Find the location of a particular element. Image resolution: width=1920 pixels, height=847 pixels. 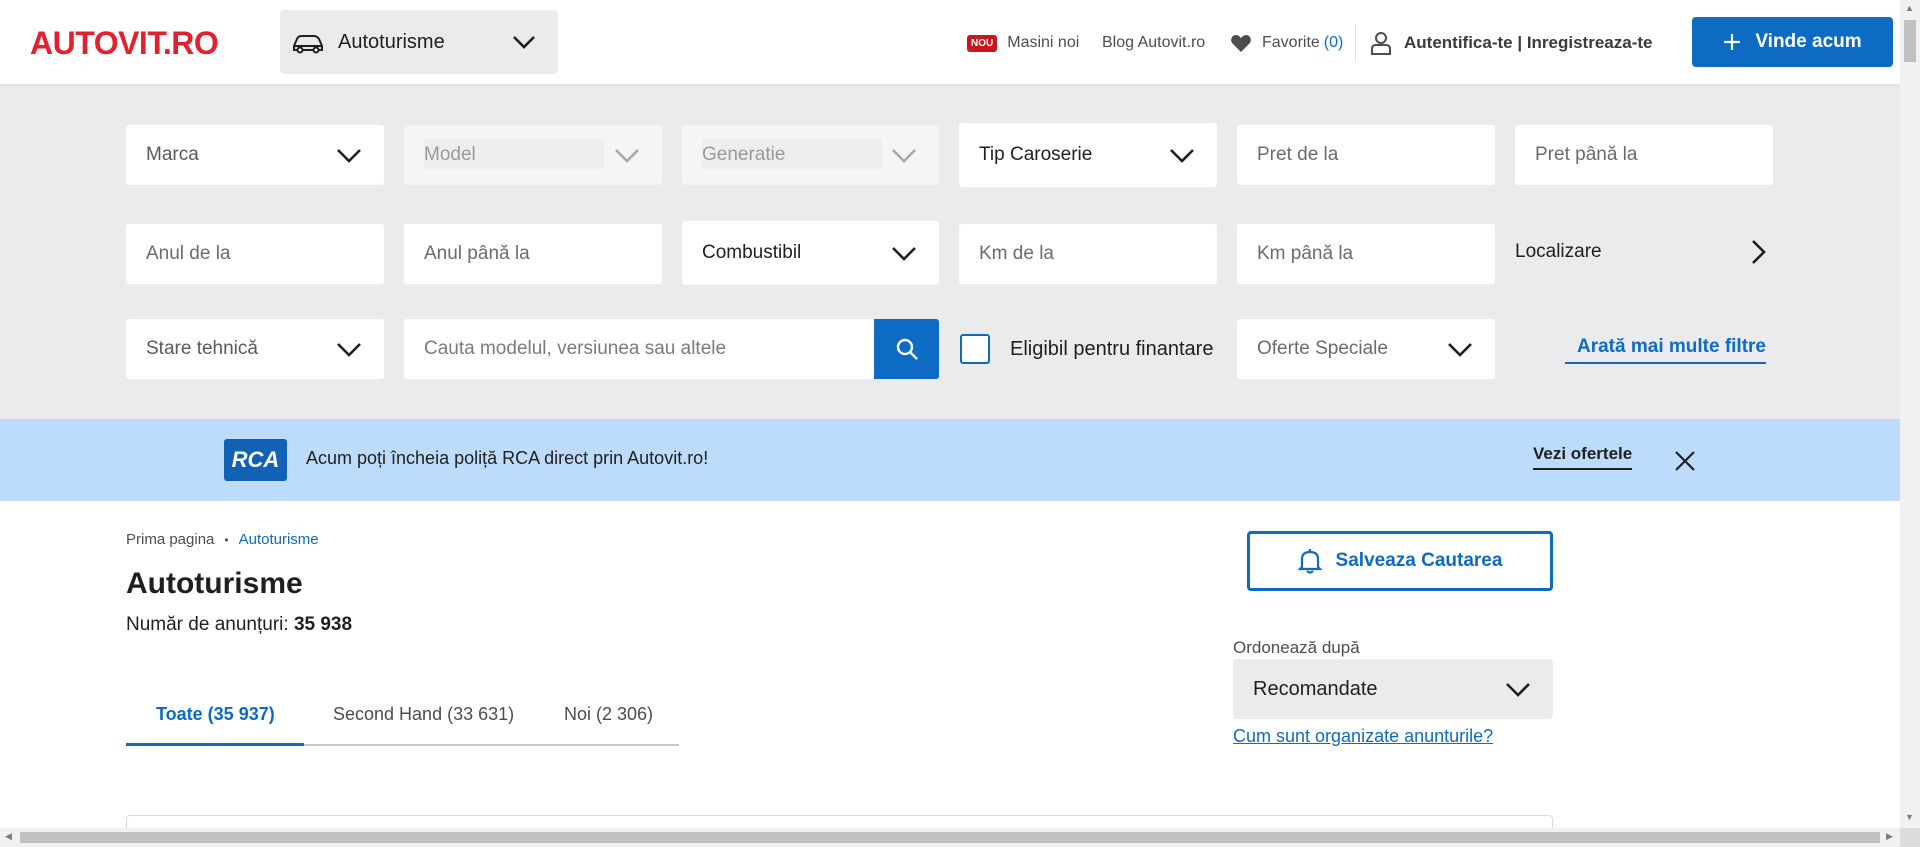

model-label: Model is located at coordinates (450, 154).